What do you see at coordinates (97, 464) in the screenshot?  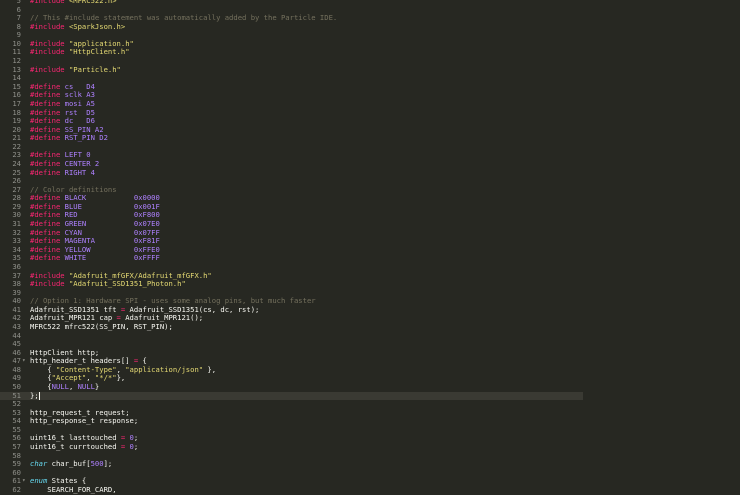 I see `token-num: 500` at bounding box center [97, 464].